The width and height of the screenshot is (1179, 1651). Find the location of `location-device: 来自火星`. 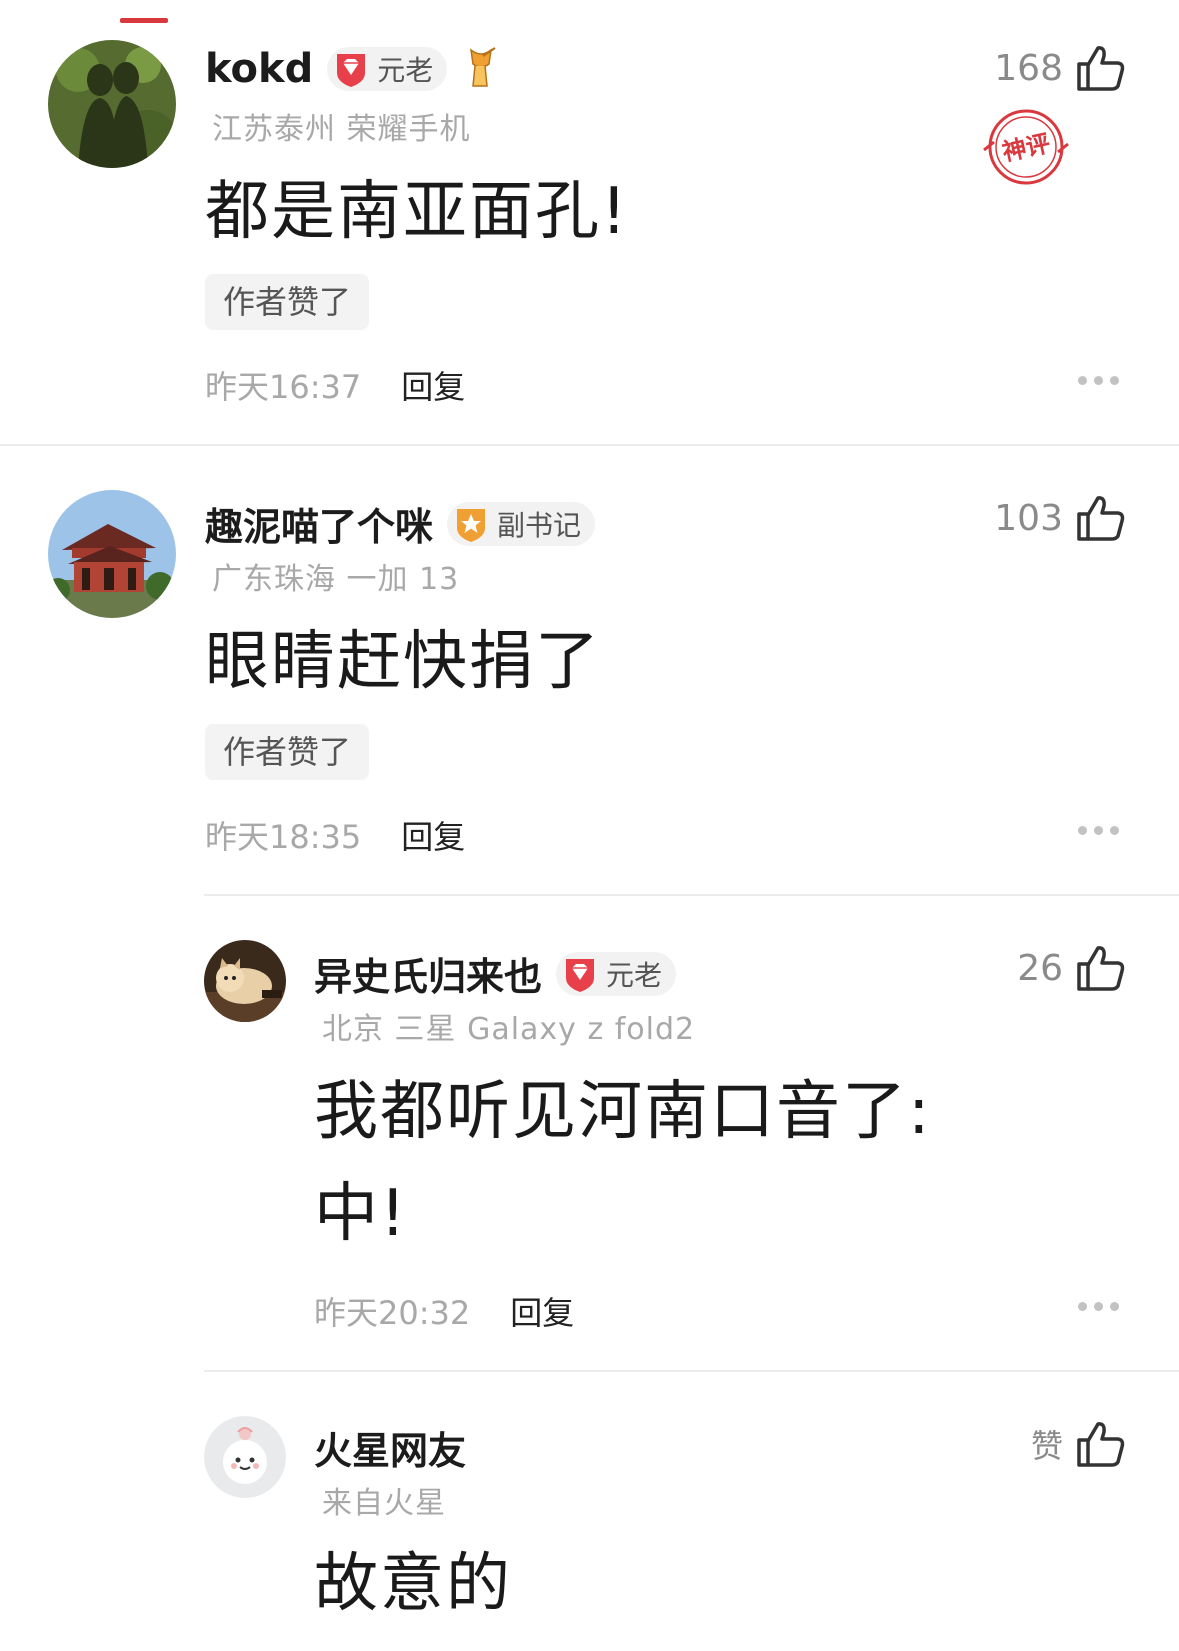

location-device: 来自火星 is located at coordinates (384, 1503).